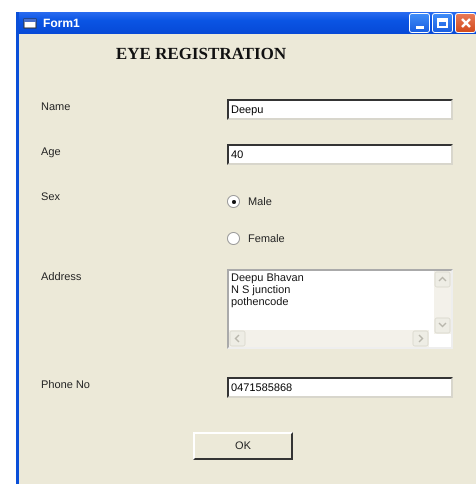  Describe the element at coordinates (340, 387) in the screenshot. I see `text-field: 0471585868` at that location.